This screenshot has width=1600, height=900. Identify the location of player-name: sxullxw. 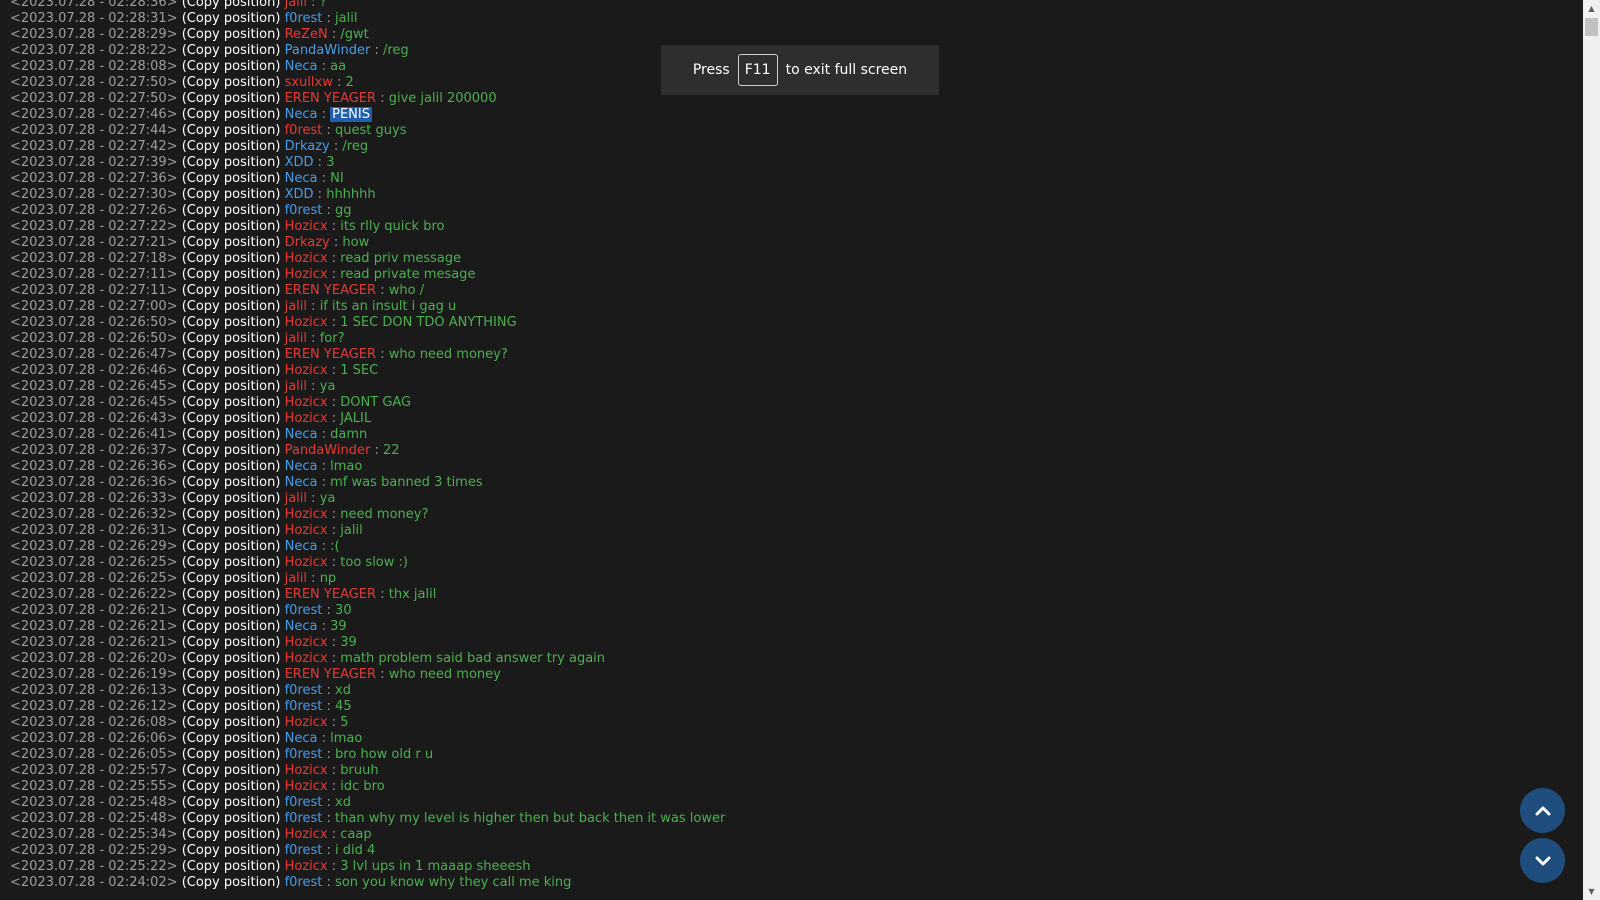
(309, 82).